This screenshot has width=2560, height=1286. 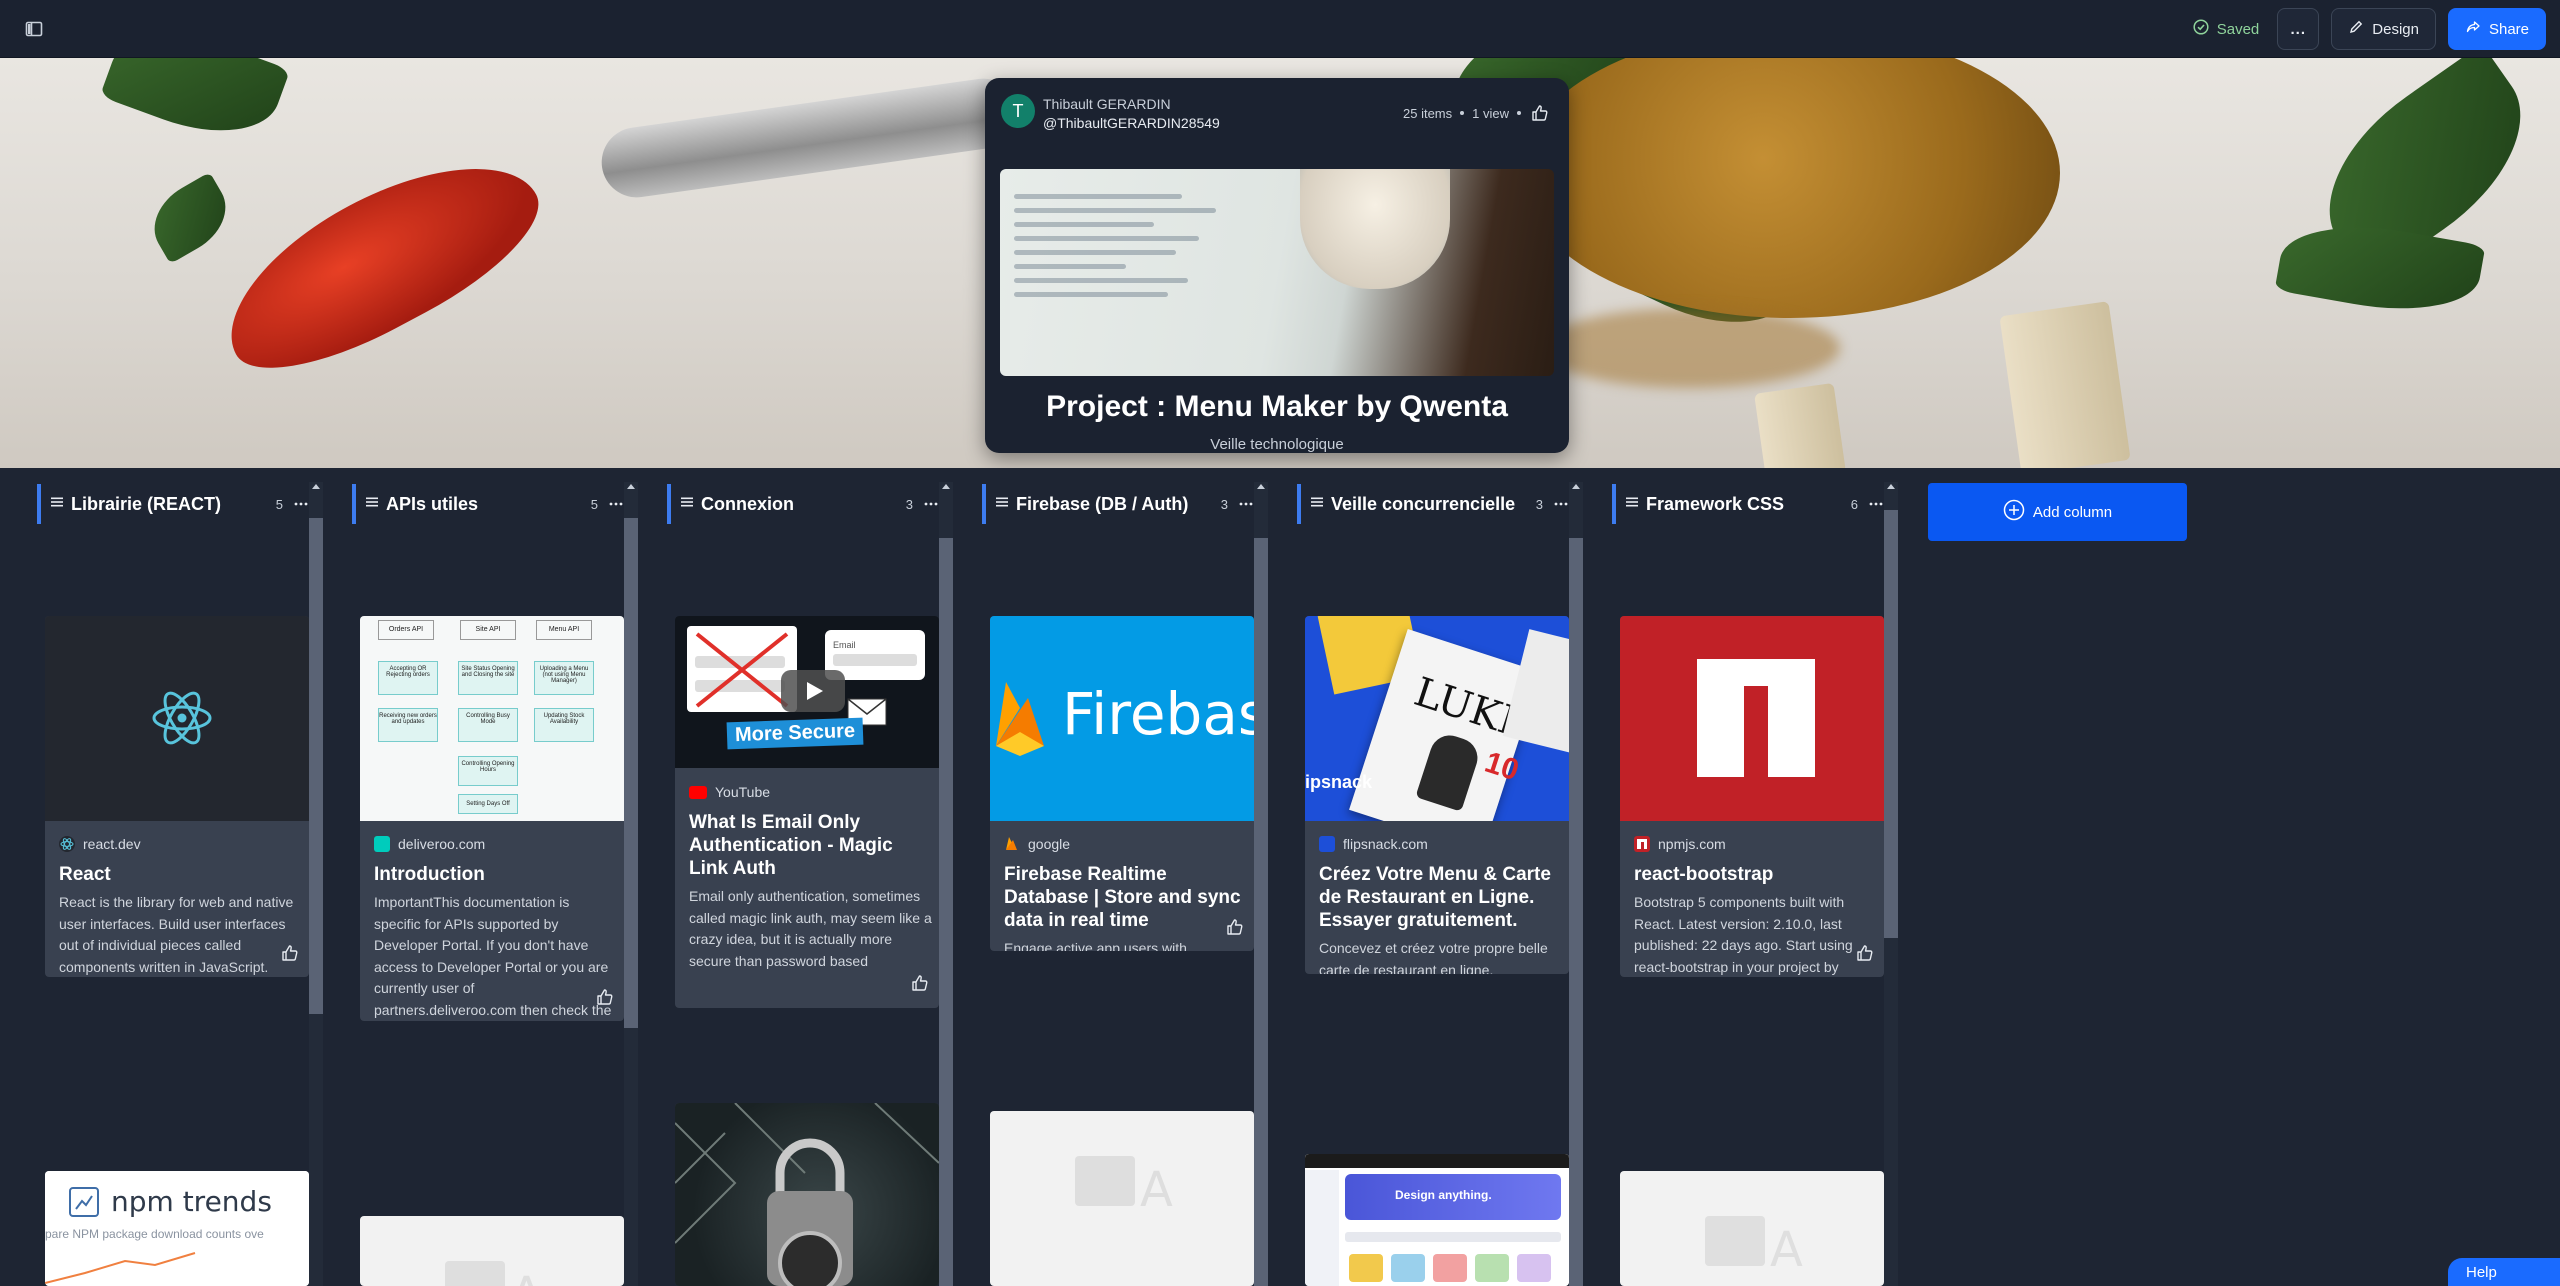 I want to click on avatar: T, so click(x=1018, y=111).